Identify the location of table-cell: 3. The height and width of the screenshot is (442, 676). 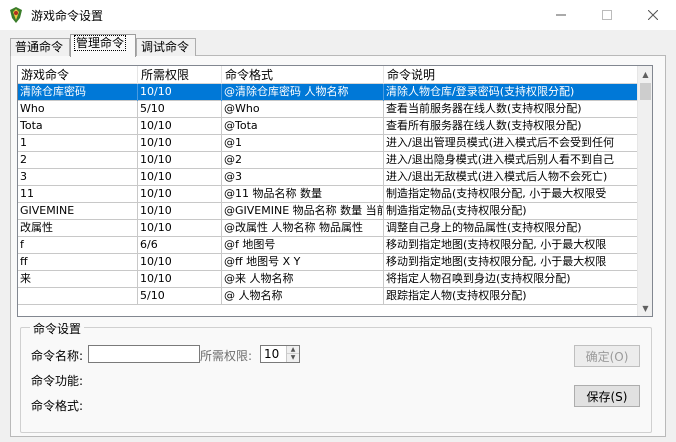
(78, 177).